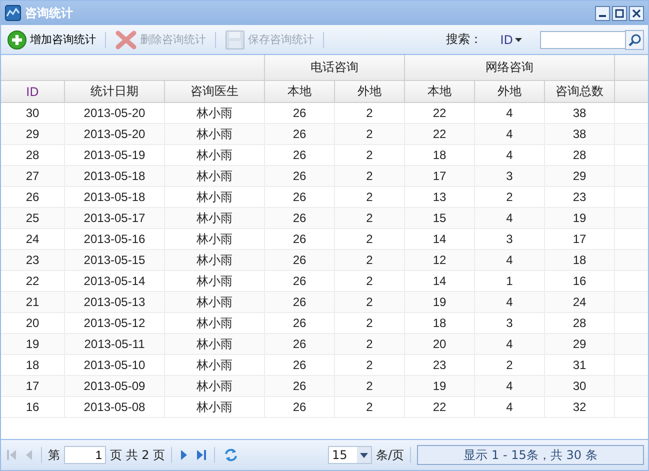  I want to click on chart-icon, so click(13, 13).